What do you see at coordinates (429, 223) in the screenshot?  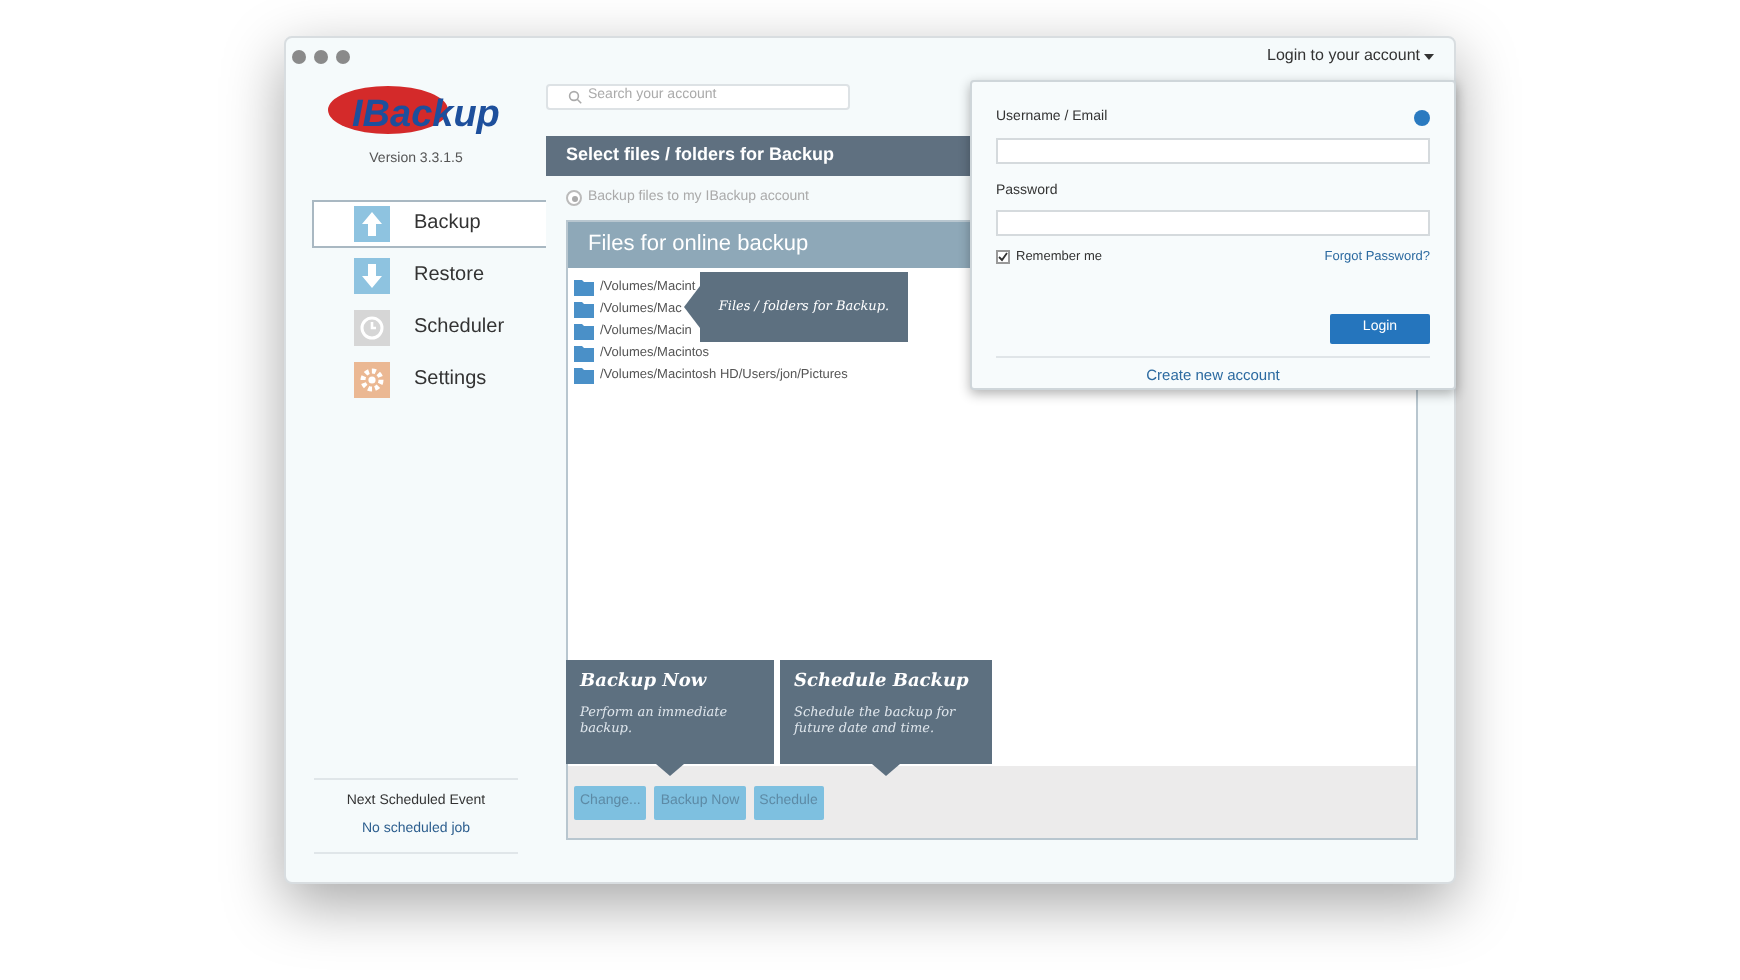 I see `sidebar-item: Backup` at bounding box center [429, 223].